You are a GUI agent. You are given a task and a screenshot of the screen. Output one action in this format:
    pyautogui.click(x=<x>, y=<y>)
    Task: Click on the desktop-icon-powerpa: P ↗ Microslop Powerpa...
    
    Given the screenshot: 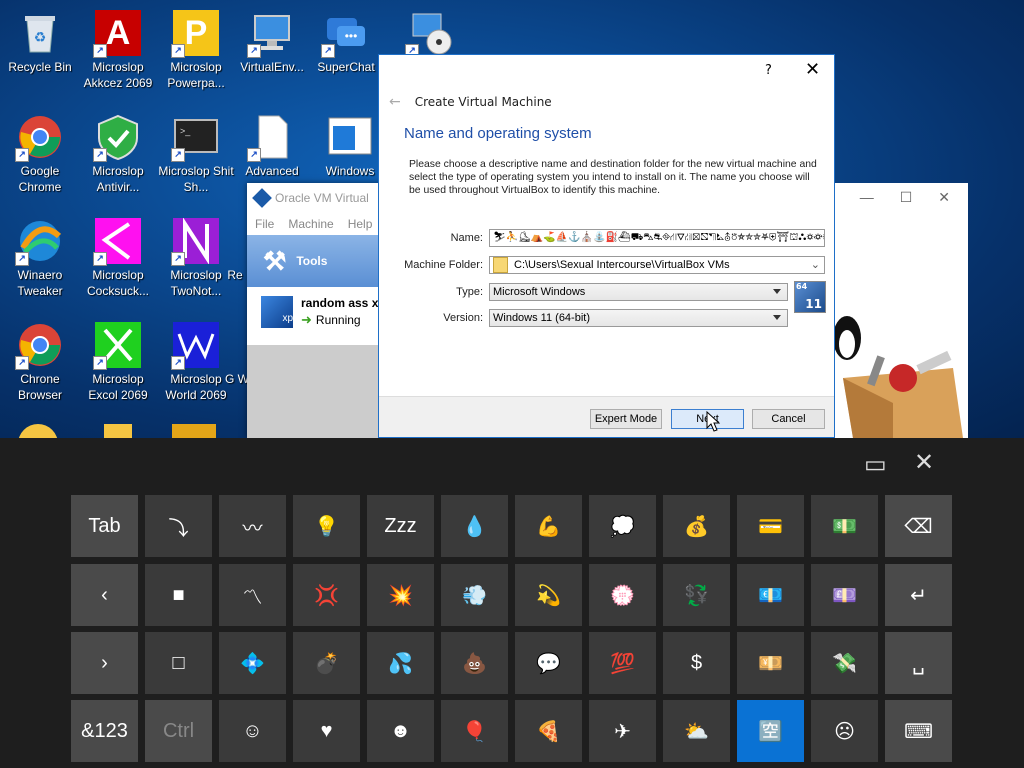 What is the action you would take?
    pyautogui.click(x=196, y=56)
    